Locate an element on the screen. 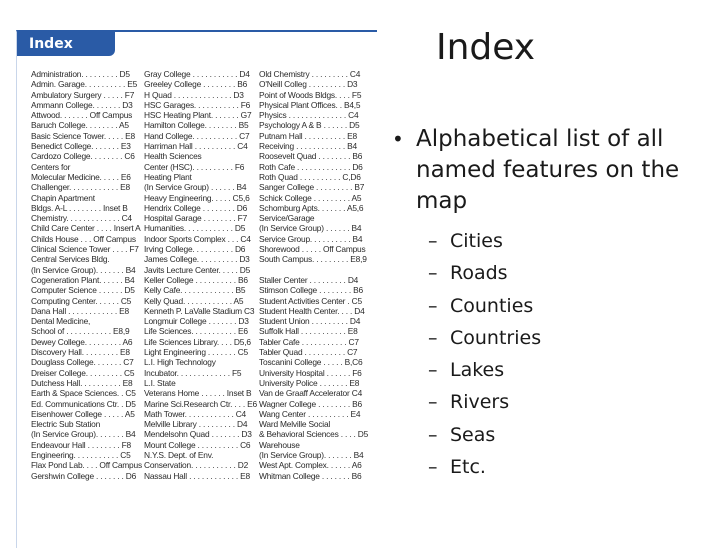  index-entry: Wang Center . . . . . . . . . . E4 is located at coordinates (310, 413).